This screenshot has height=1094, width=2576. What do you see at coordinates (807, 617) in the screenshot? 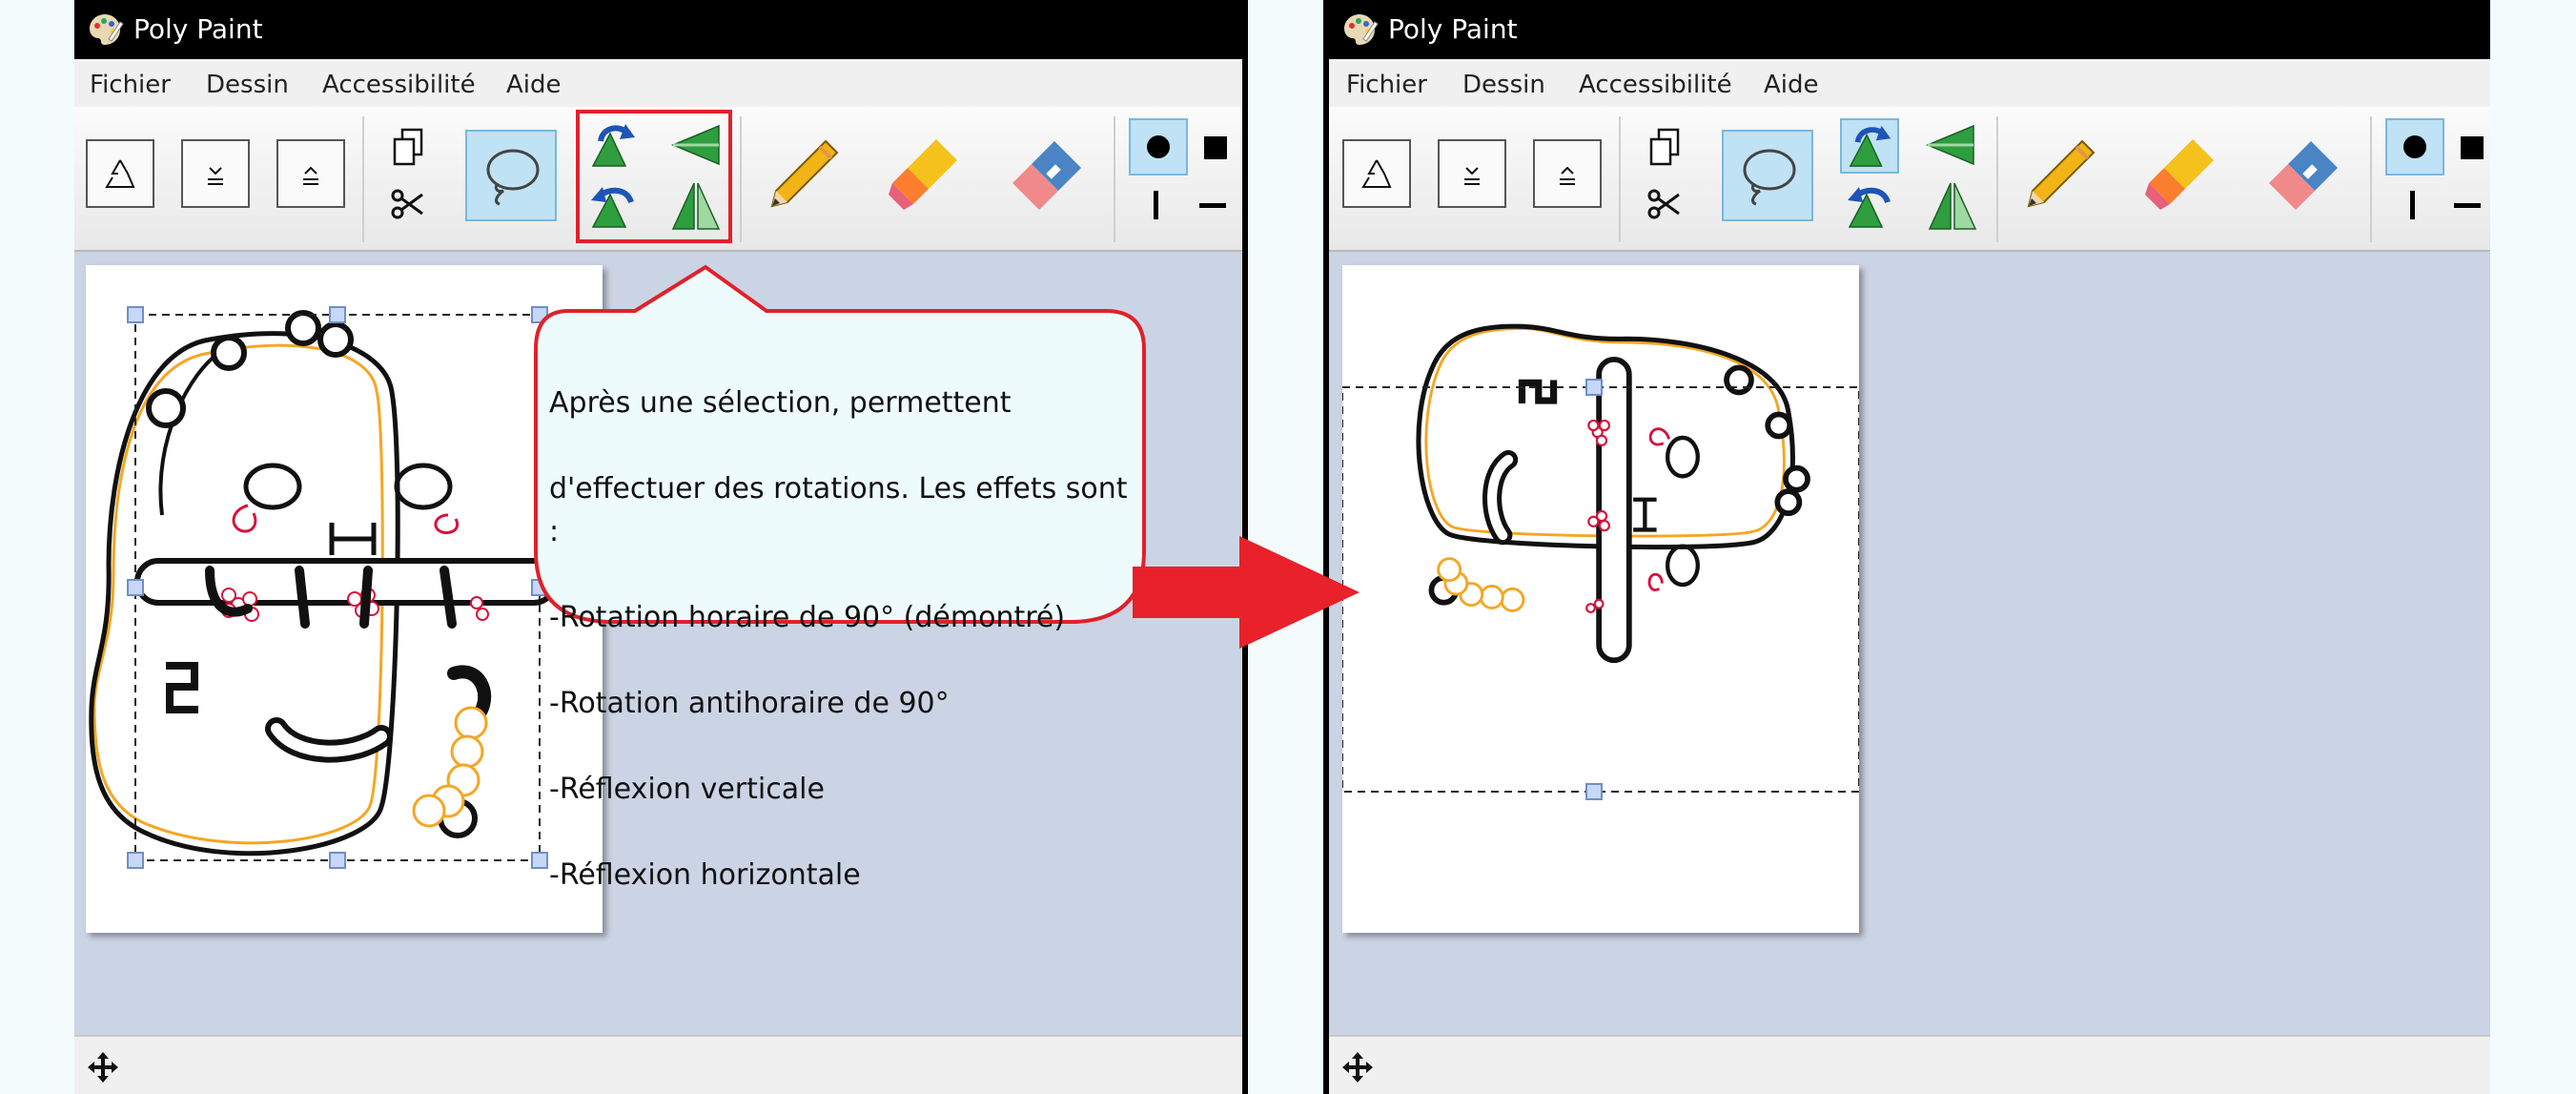
I see `callout-line: -Rotation horaire de 90° (démontré)` at bounding box center [807, 617].